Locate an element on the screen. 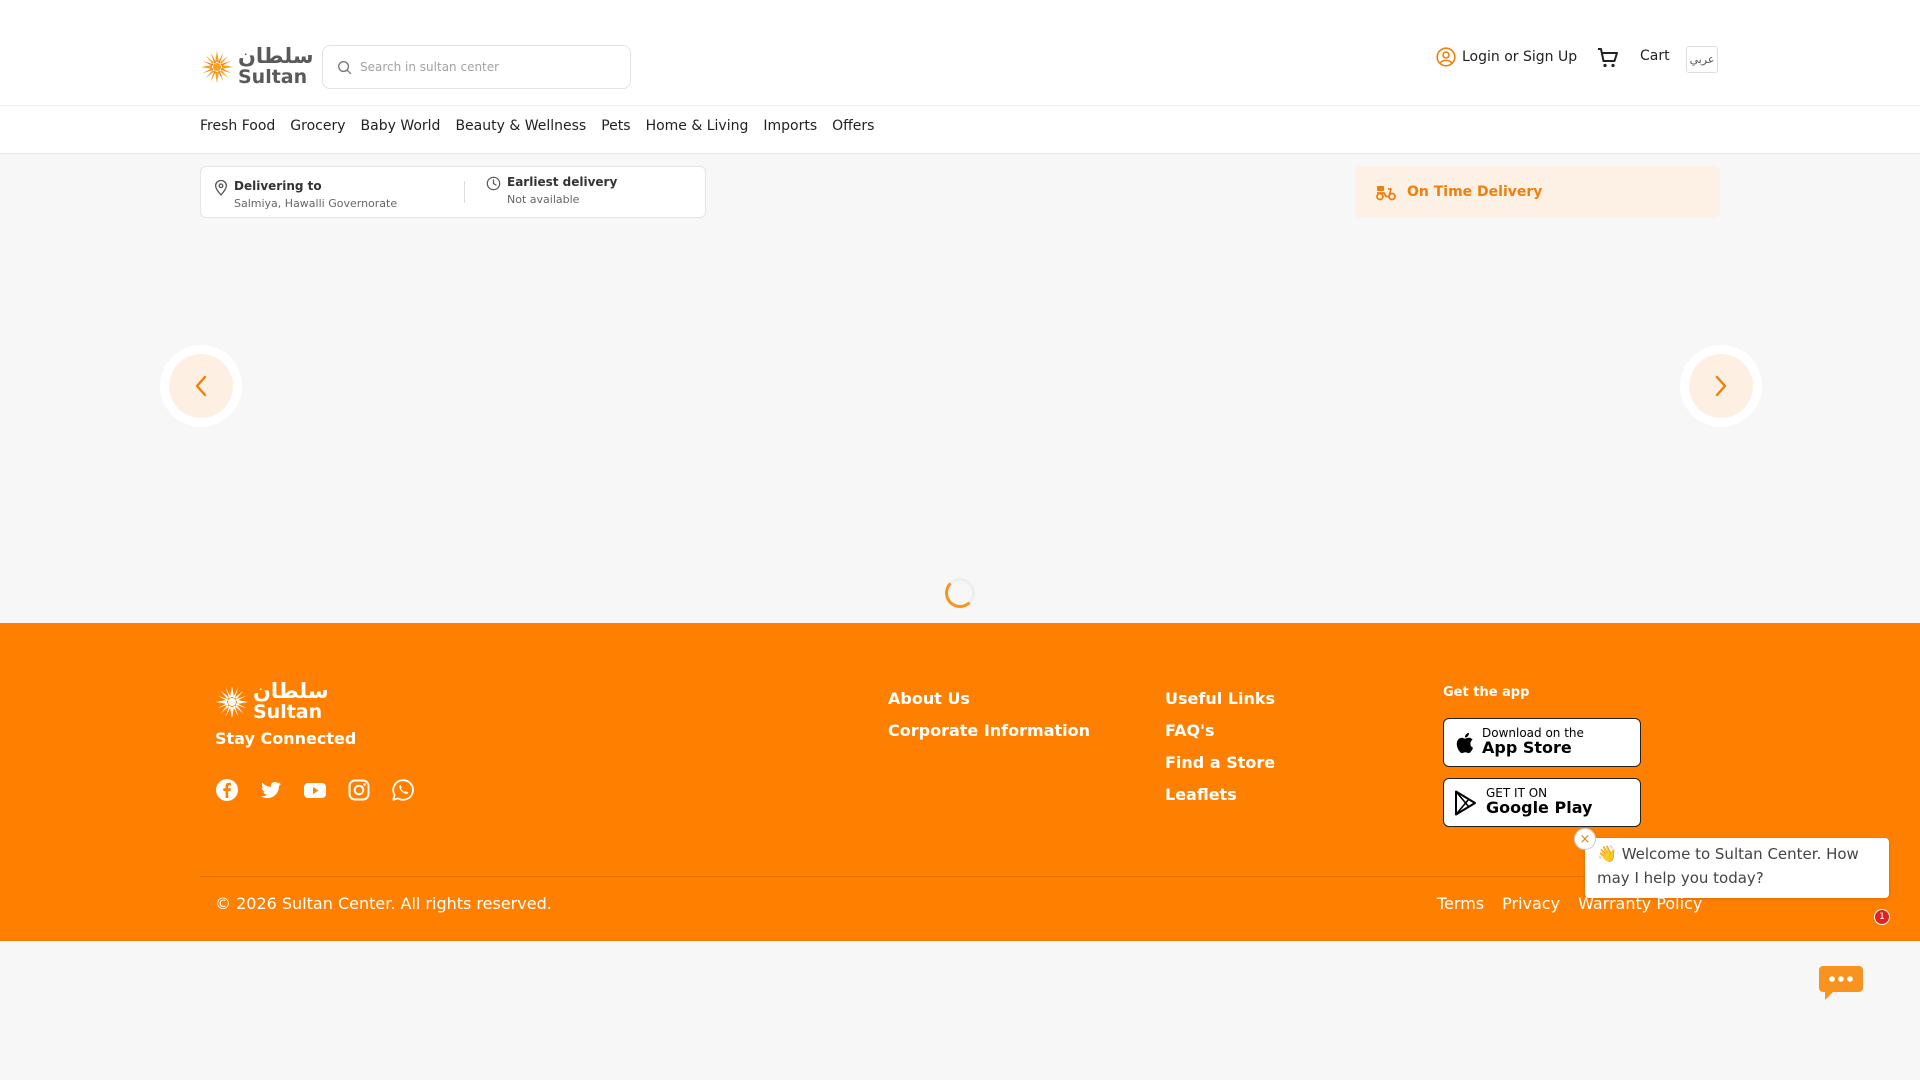 Image resolution: width=1920 pixels, height=1080 pixels. footer-link-useful-links: Useful Links is located at coordinates (1220, 698).